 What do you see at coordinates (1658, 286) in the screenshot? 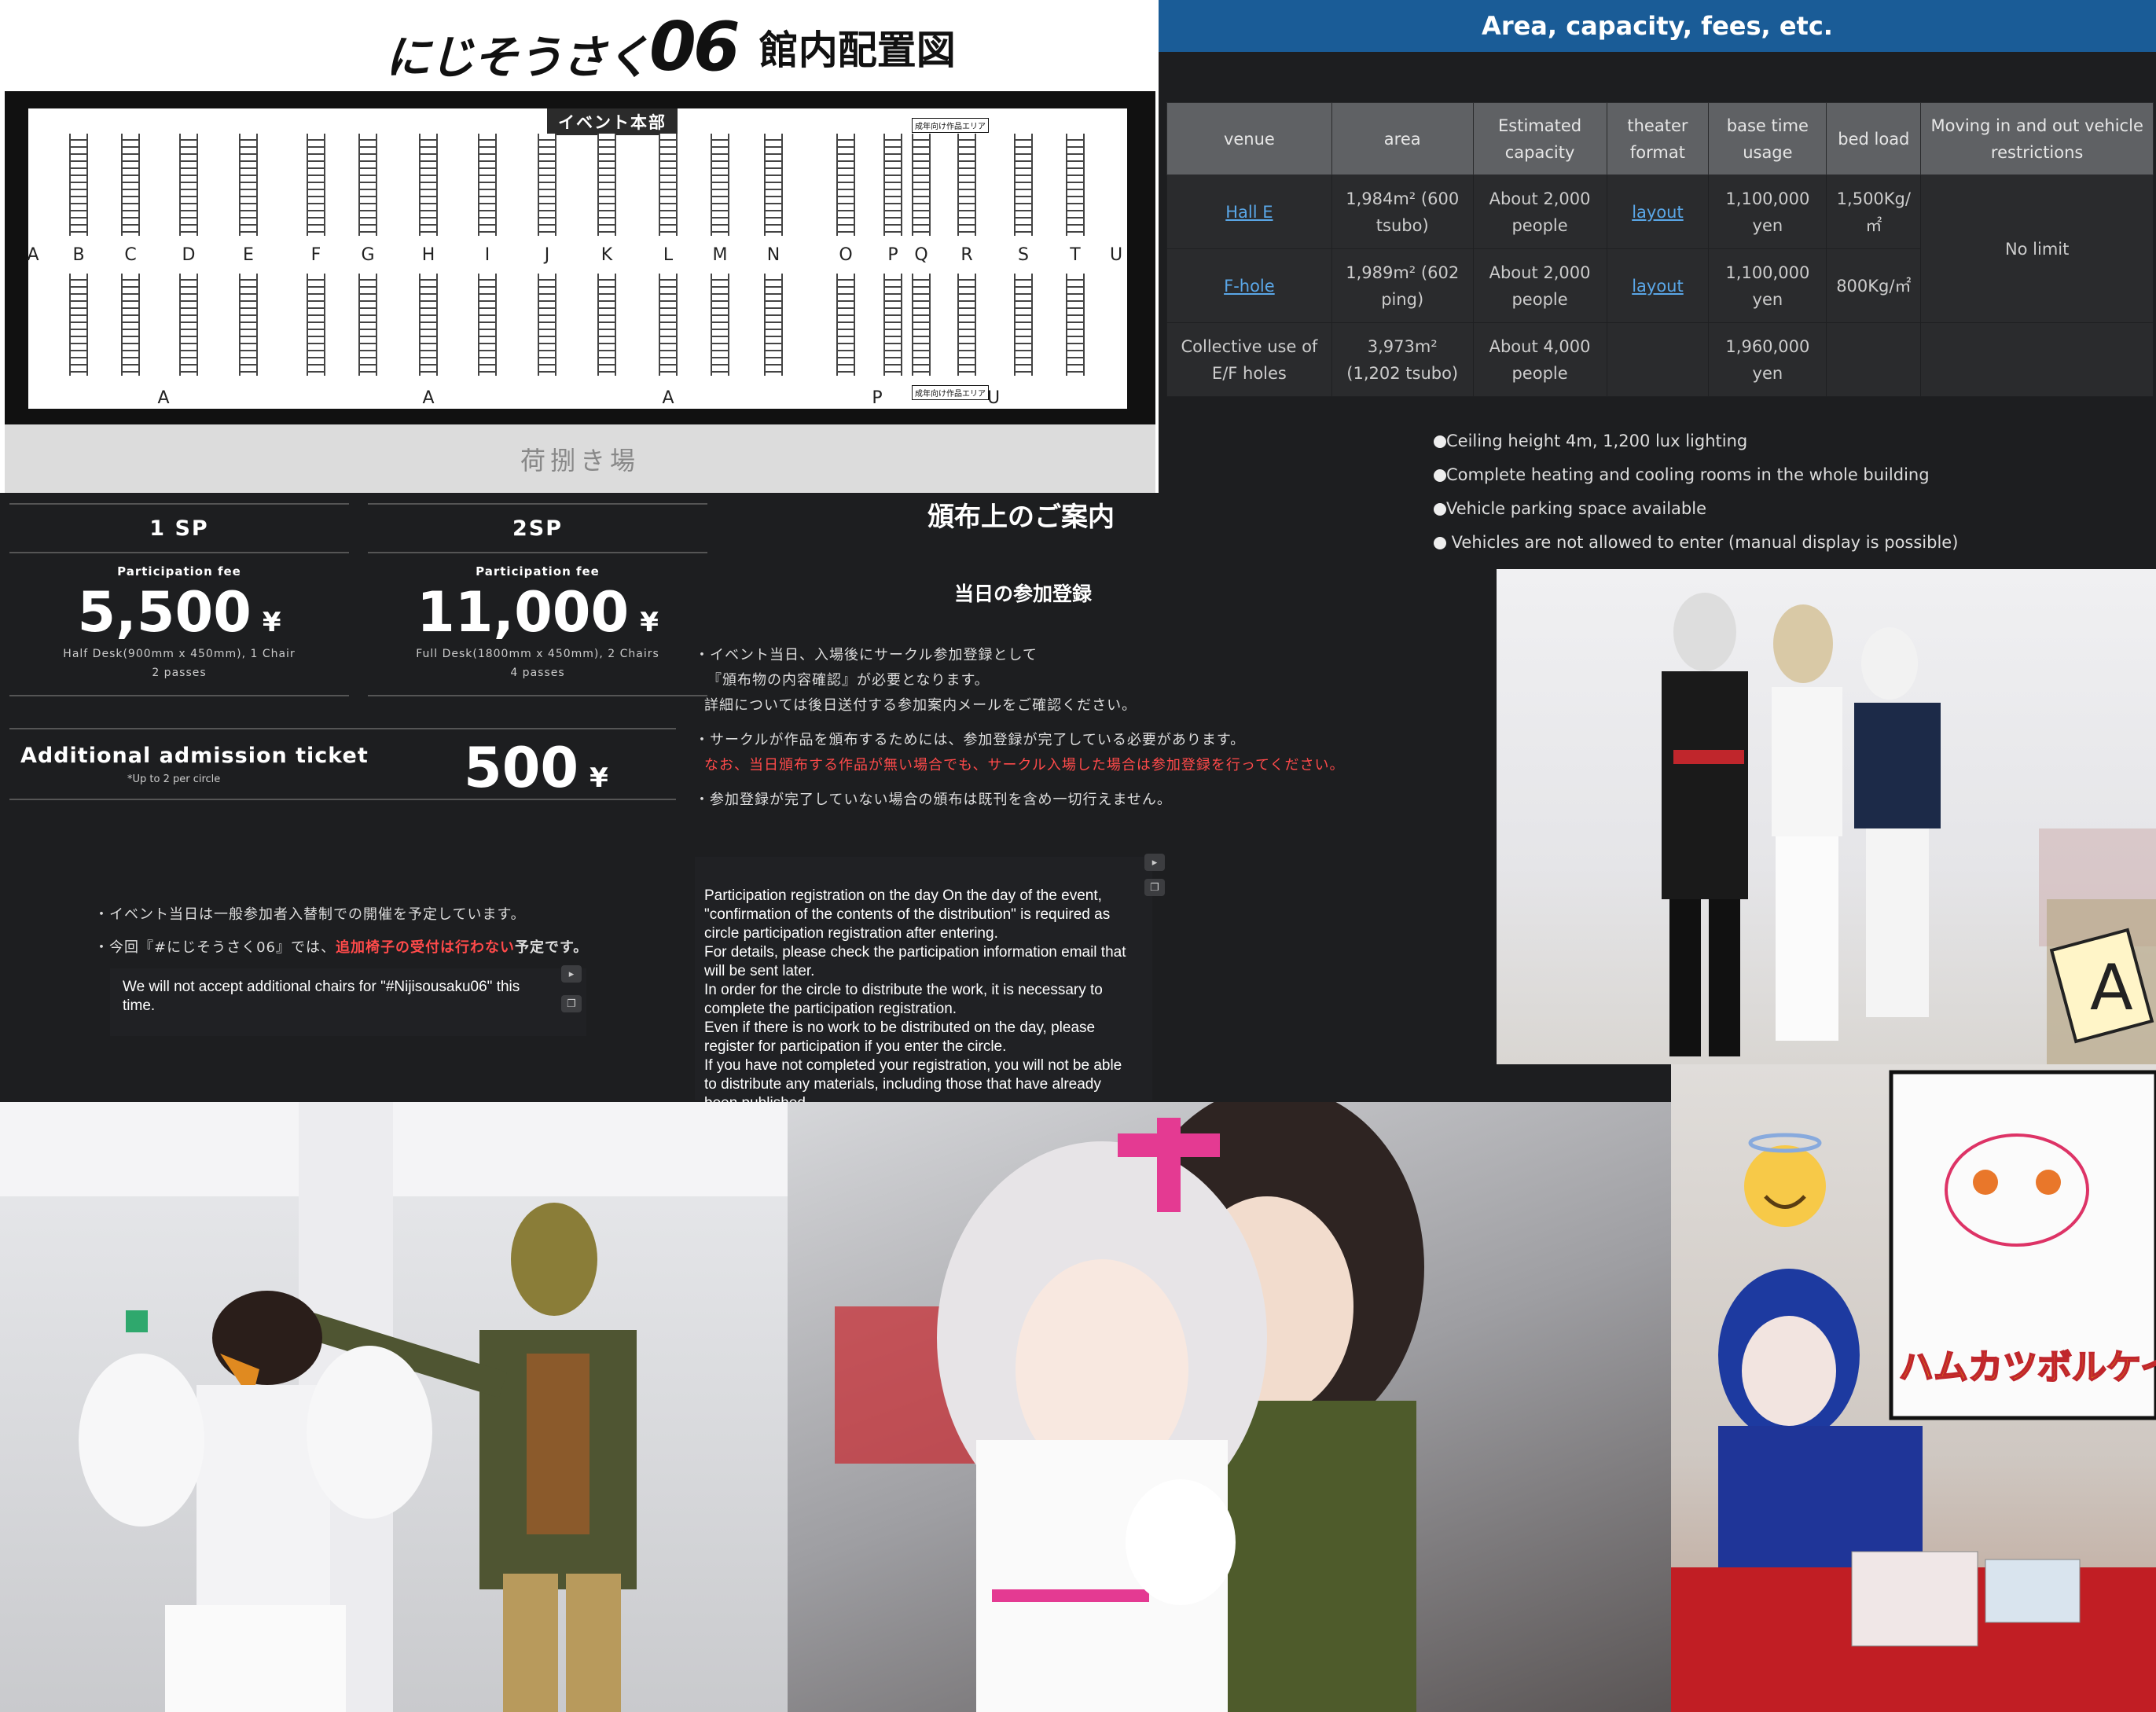
I see `layout-link-f-hole: layout` at bounding box center [1658, 286].